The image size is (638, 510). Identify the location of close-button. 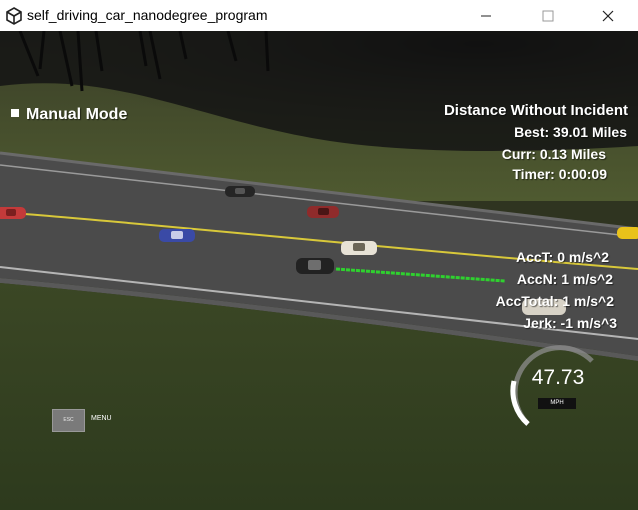
(608, 15).